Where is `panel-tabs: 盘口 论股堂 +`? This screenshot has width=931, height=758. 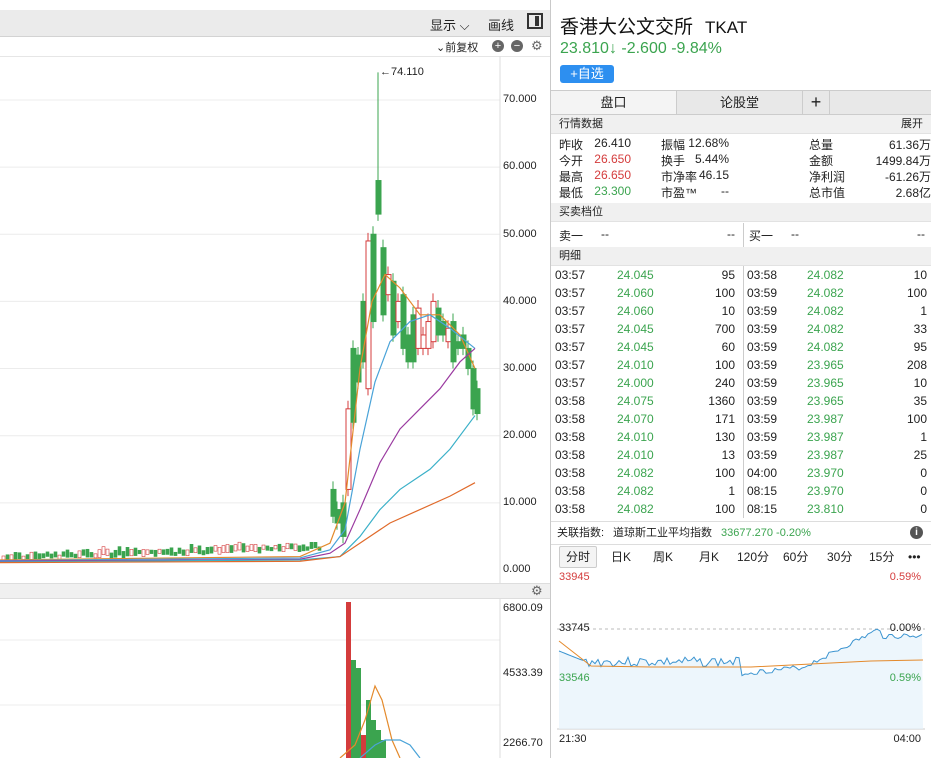
panel-tabs: 盘口 论股堂 + is located at coordinates (741, 102).